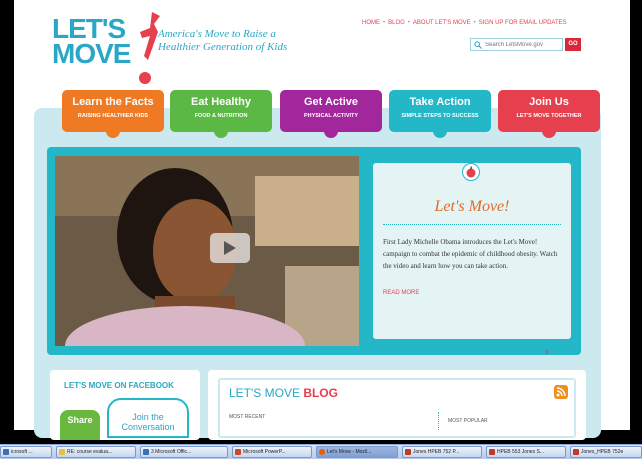 This screenshot has height=459, width=642. Describe the element at coordinates (238, 452) in the screenshot. I see `powerpoint-icon` at that location.